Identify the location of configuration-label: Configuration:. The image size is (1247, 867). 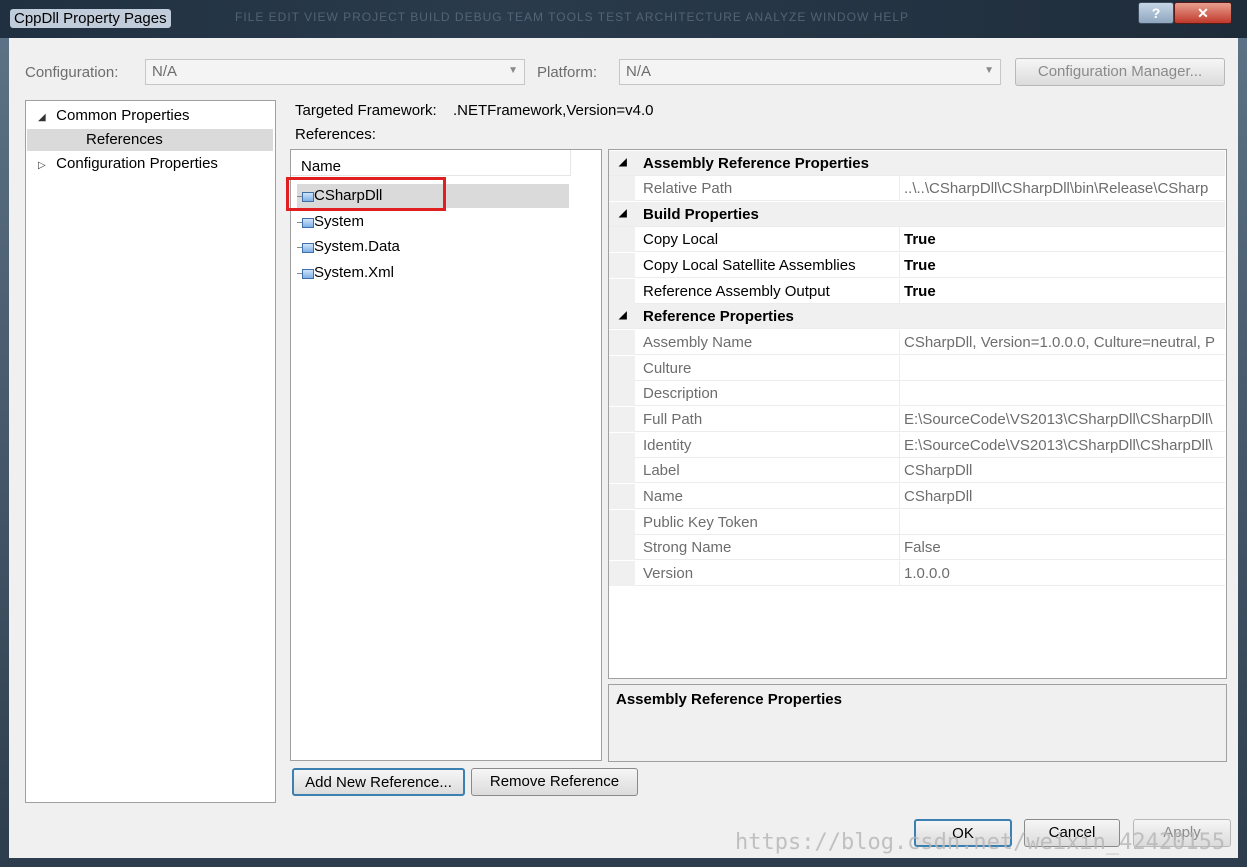
(72, 72).